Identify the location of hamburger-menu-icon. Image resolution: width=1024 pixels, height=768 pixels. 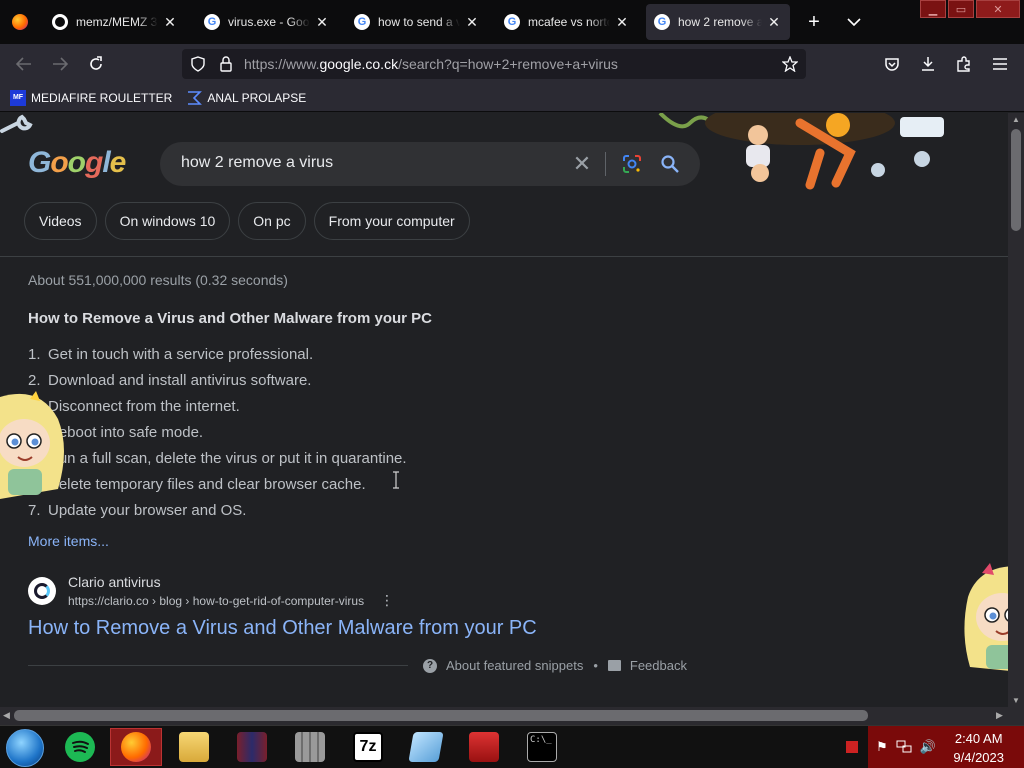
(1000, 64).